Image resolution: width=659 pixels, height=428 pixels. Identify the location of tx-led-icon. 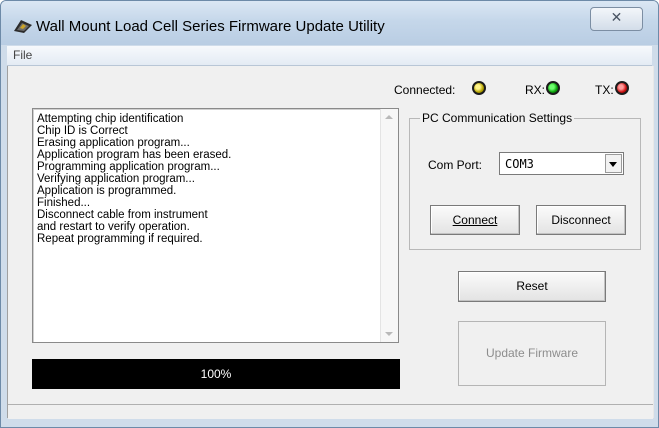
(622, 88).